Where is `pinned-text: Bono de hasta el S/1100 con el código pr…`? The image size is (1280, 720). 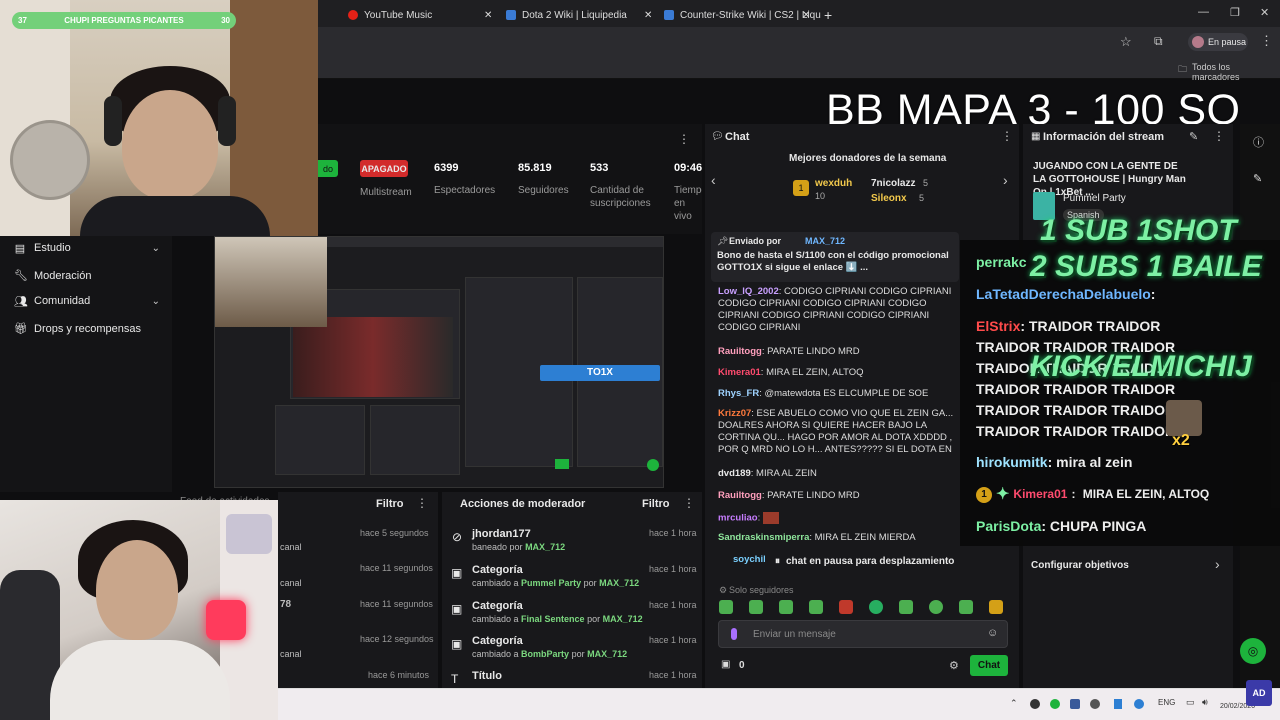 pinned-text: Bono de hasta el S/1100 con el código pr… is located at coordinates (833, 261).